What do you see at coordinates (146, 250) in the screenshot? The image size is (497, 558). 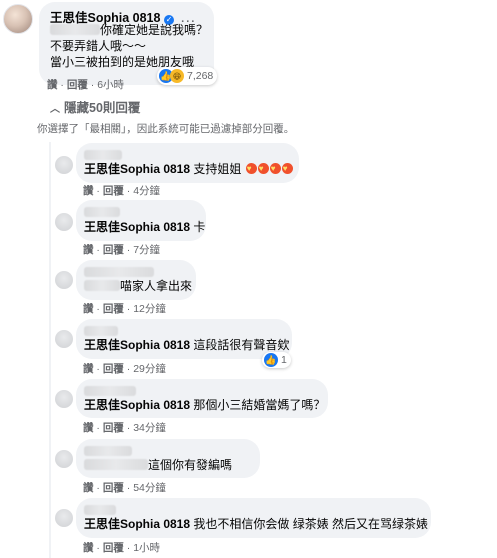 I see `timestamp: 7分鐘` at bounding box center [146, 250].